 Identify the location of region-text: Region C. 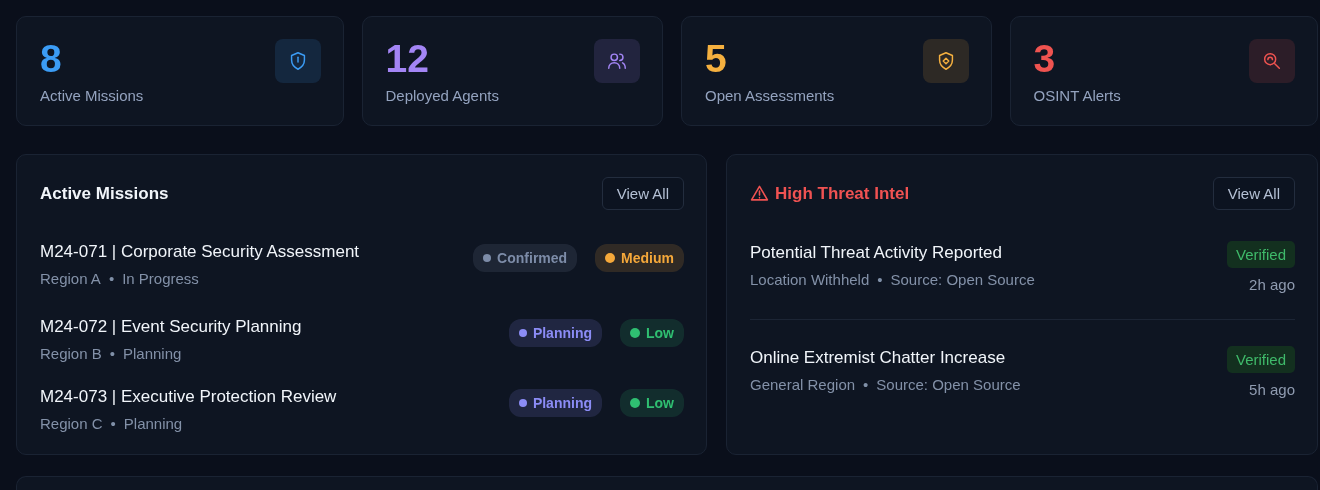
(71, 423).